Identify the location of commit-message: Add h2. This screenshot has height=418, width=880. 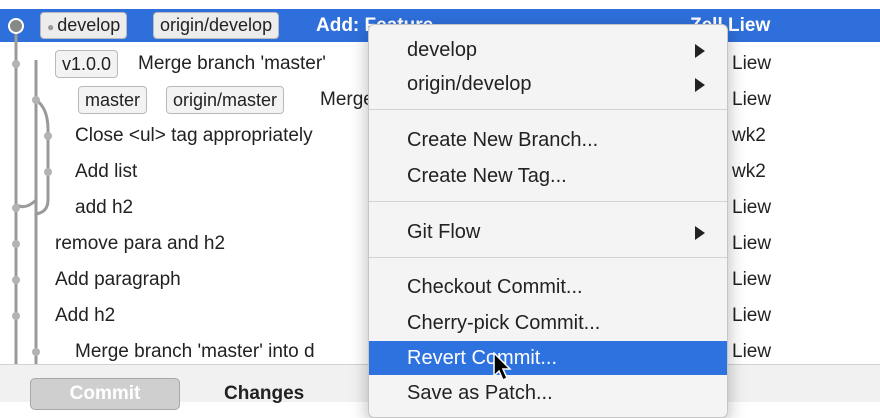
(85, 315).